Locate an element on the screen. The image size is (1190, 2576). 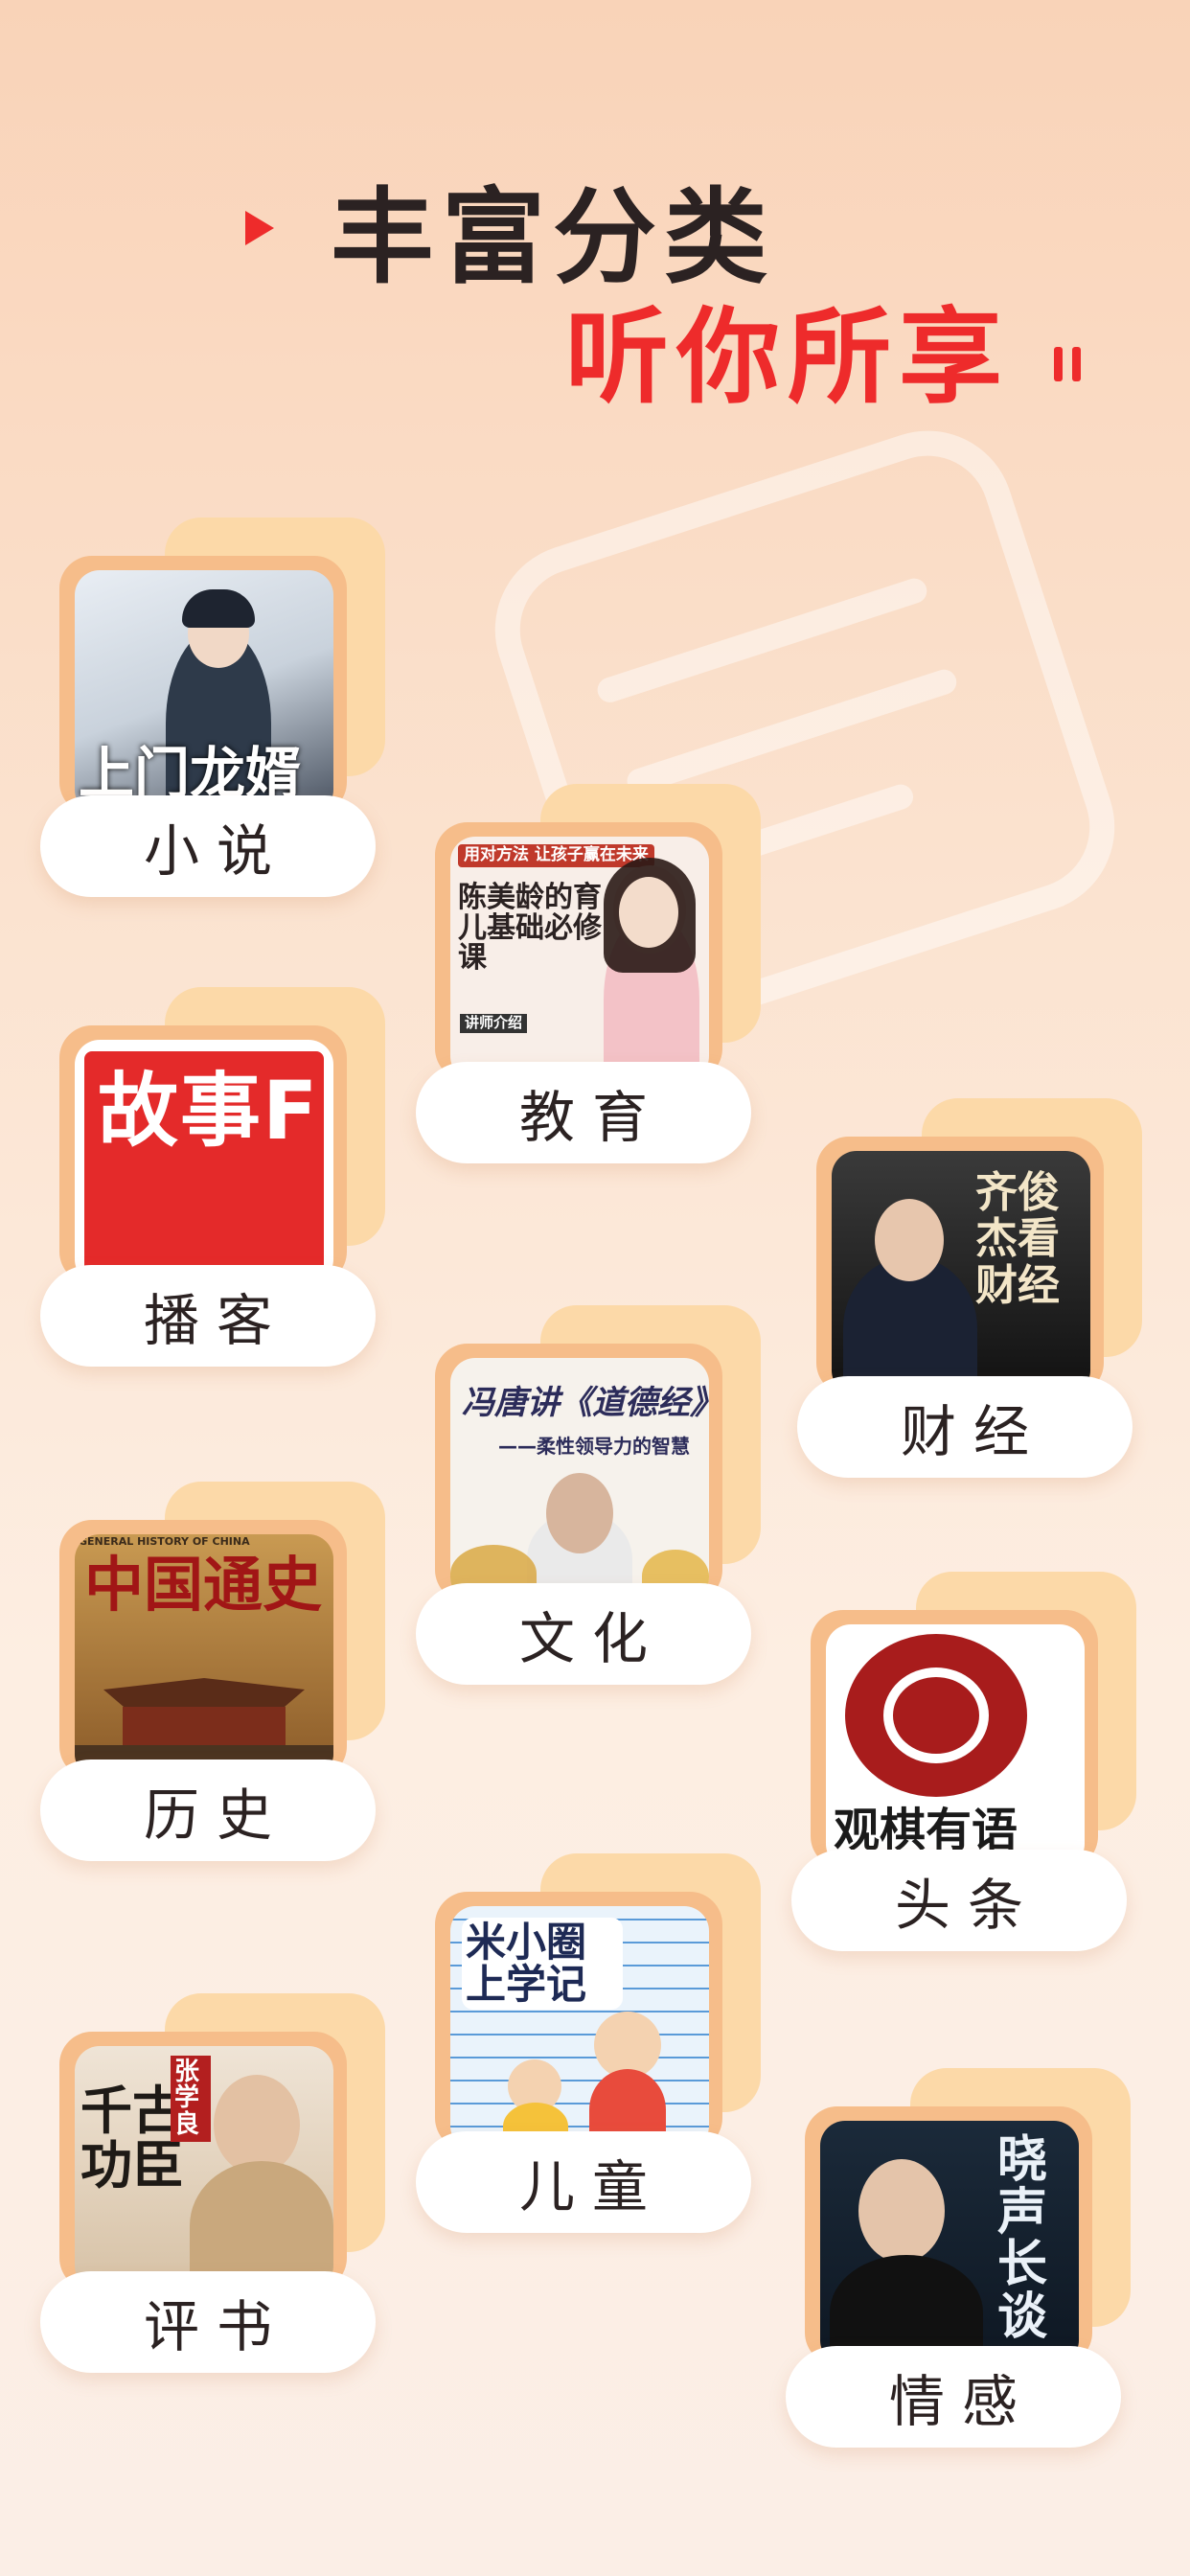
category-card-headlines: 观棋有语 头条 is located at coordinates (964, 1763).